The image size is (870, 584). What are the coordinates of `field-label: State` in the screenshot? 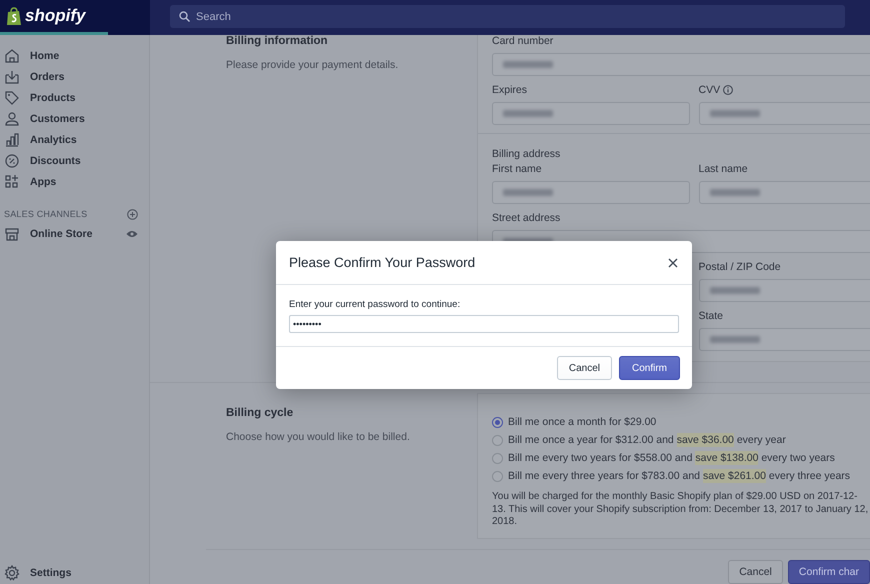 It's located at (711, 316).